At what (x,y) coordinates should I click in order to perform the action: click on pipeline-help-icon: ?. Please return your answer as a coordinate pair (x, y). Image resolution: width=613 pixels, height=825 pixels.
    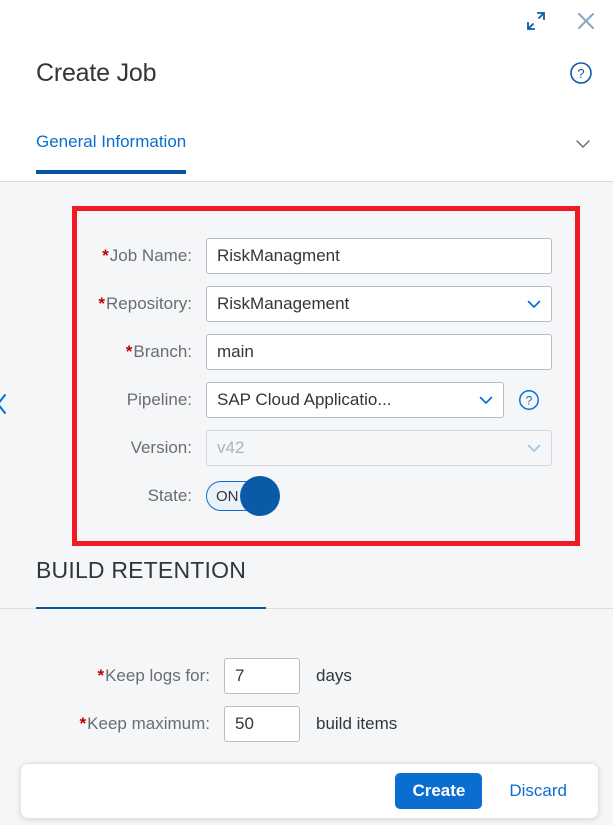
    Looking at the image, I should click on (529, 400).